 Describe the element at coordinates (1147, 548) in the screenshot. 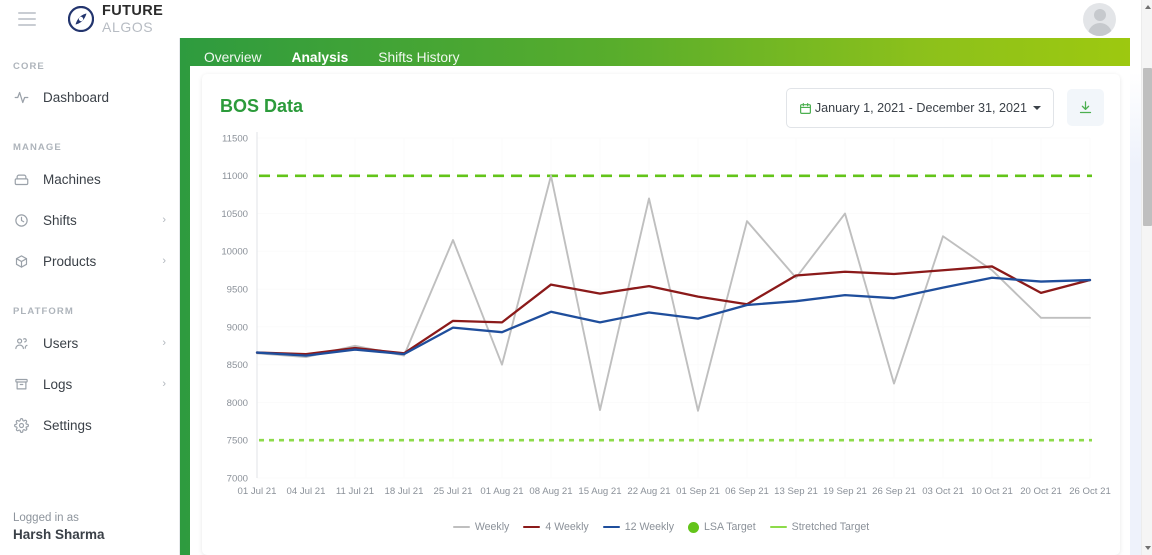

I see `scroll-down-arrow-icon` at that location.